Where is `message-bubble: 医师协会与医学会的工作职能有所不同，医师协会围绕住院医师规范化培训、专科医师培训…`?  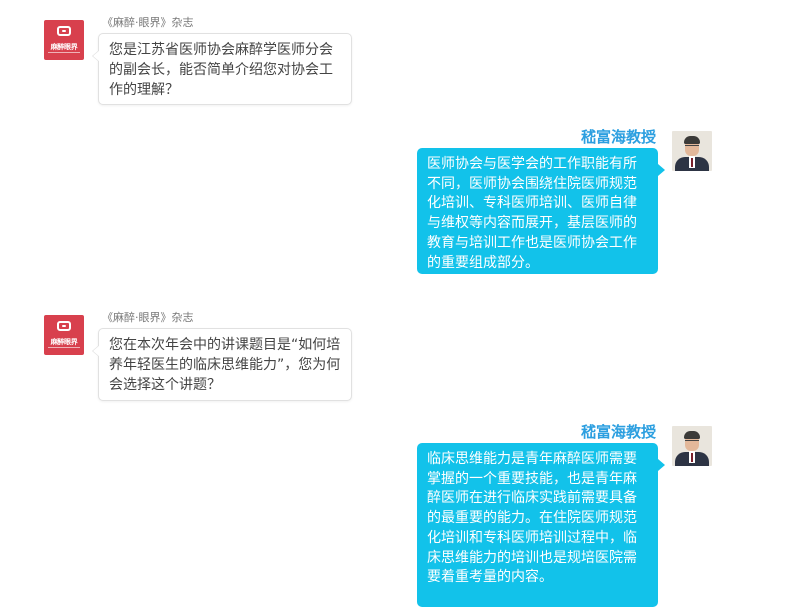 message-bubble: 医师协会与医学会的工作职能有所不同，医师协会围绕住院医师规范化培训、专科医师培训… is located at coordinates (541, 211).